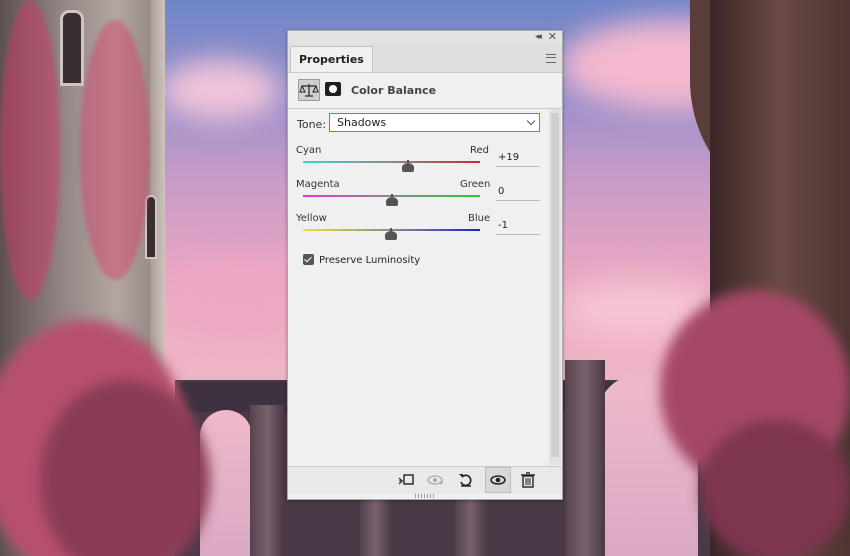 The image size is (850, 556). What do you see at coordinates (436, 480) in the screenshot?
I see `view-previous-state-icon` at bounding box center [436, 480].